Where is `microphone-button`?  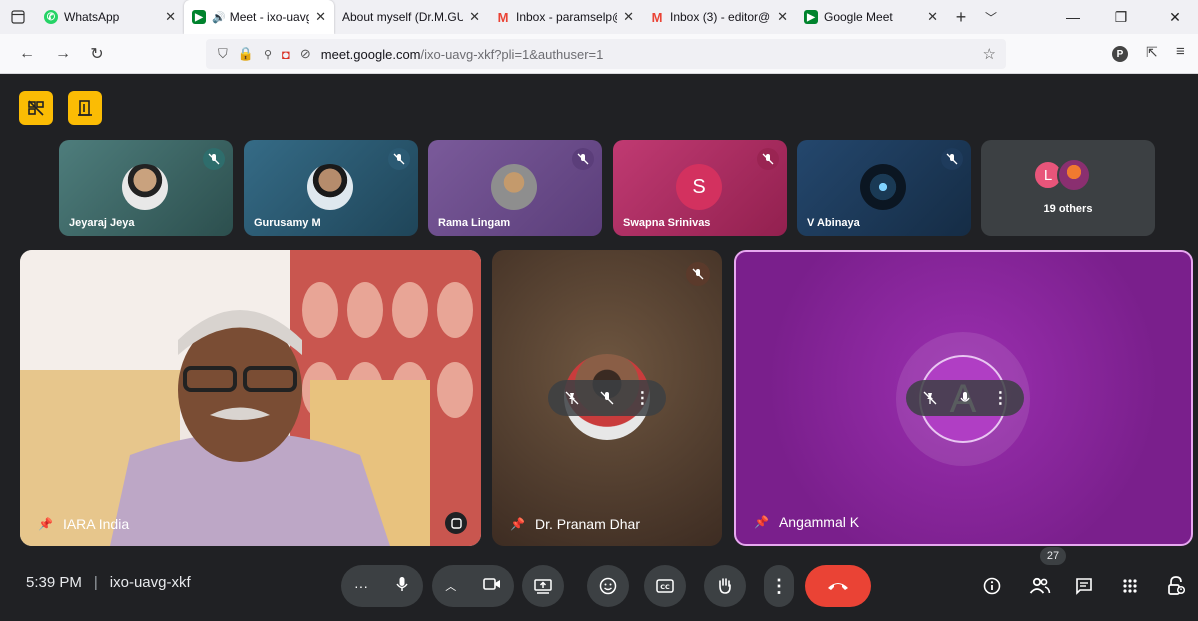
microphone-button is located at coordinates (402, 586).